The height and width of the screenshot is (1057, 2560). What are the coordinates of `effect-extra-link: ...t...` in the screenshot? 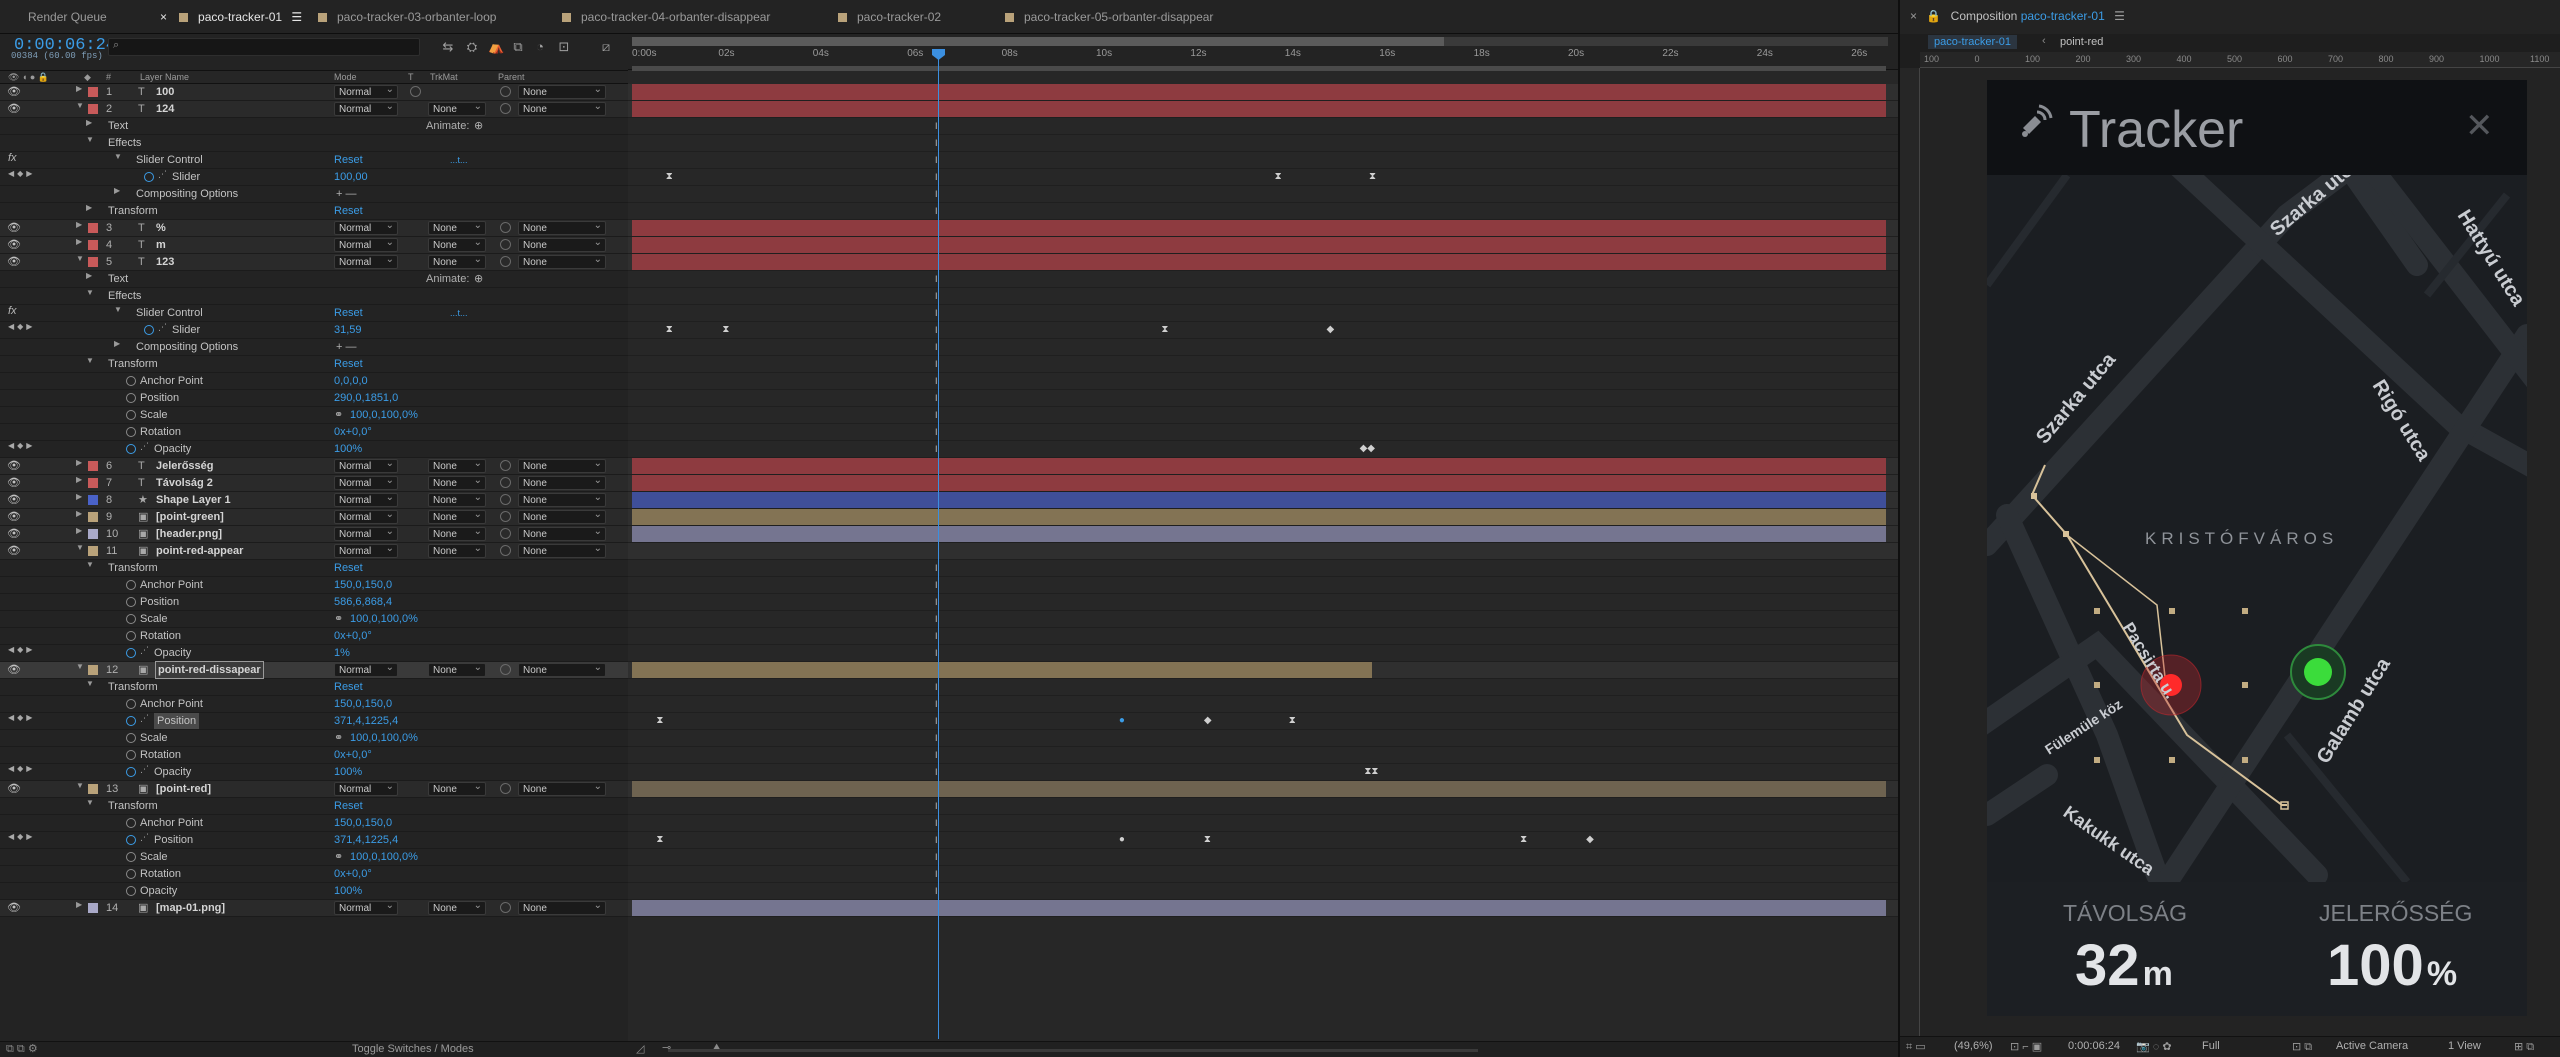 It's located at (459, 160).